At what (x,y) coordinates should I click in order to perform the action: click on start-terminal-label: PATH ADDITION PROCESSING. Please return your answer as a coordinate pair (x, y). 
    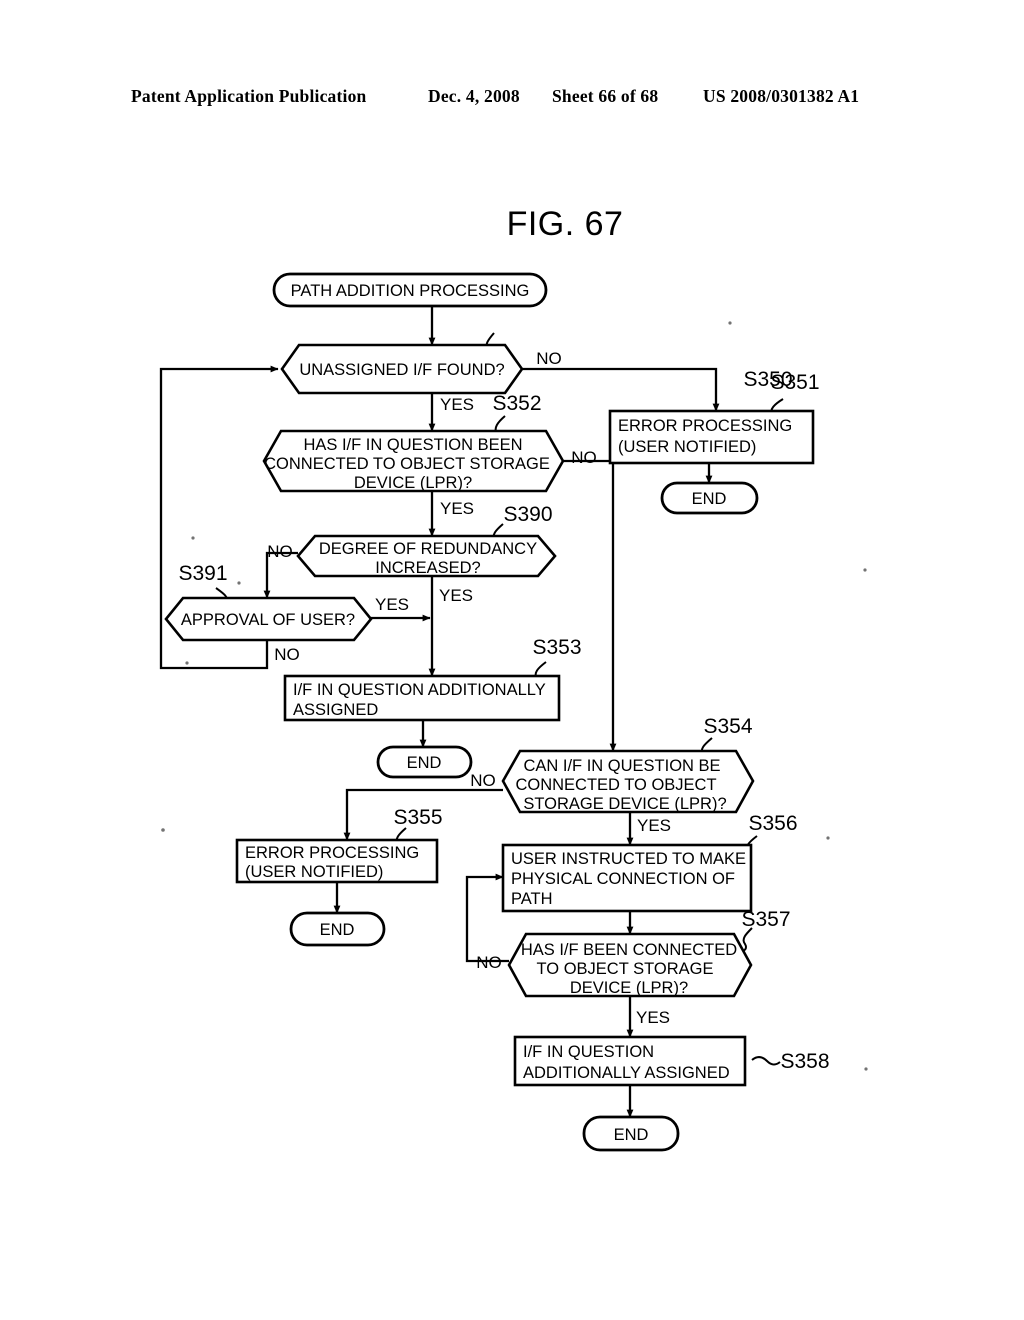
    Looking at the image, I should click on (410, 291).